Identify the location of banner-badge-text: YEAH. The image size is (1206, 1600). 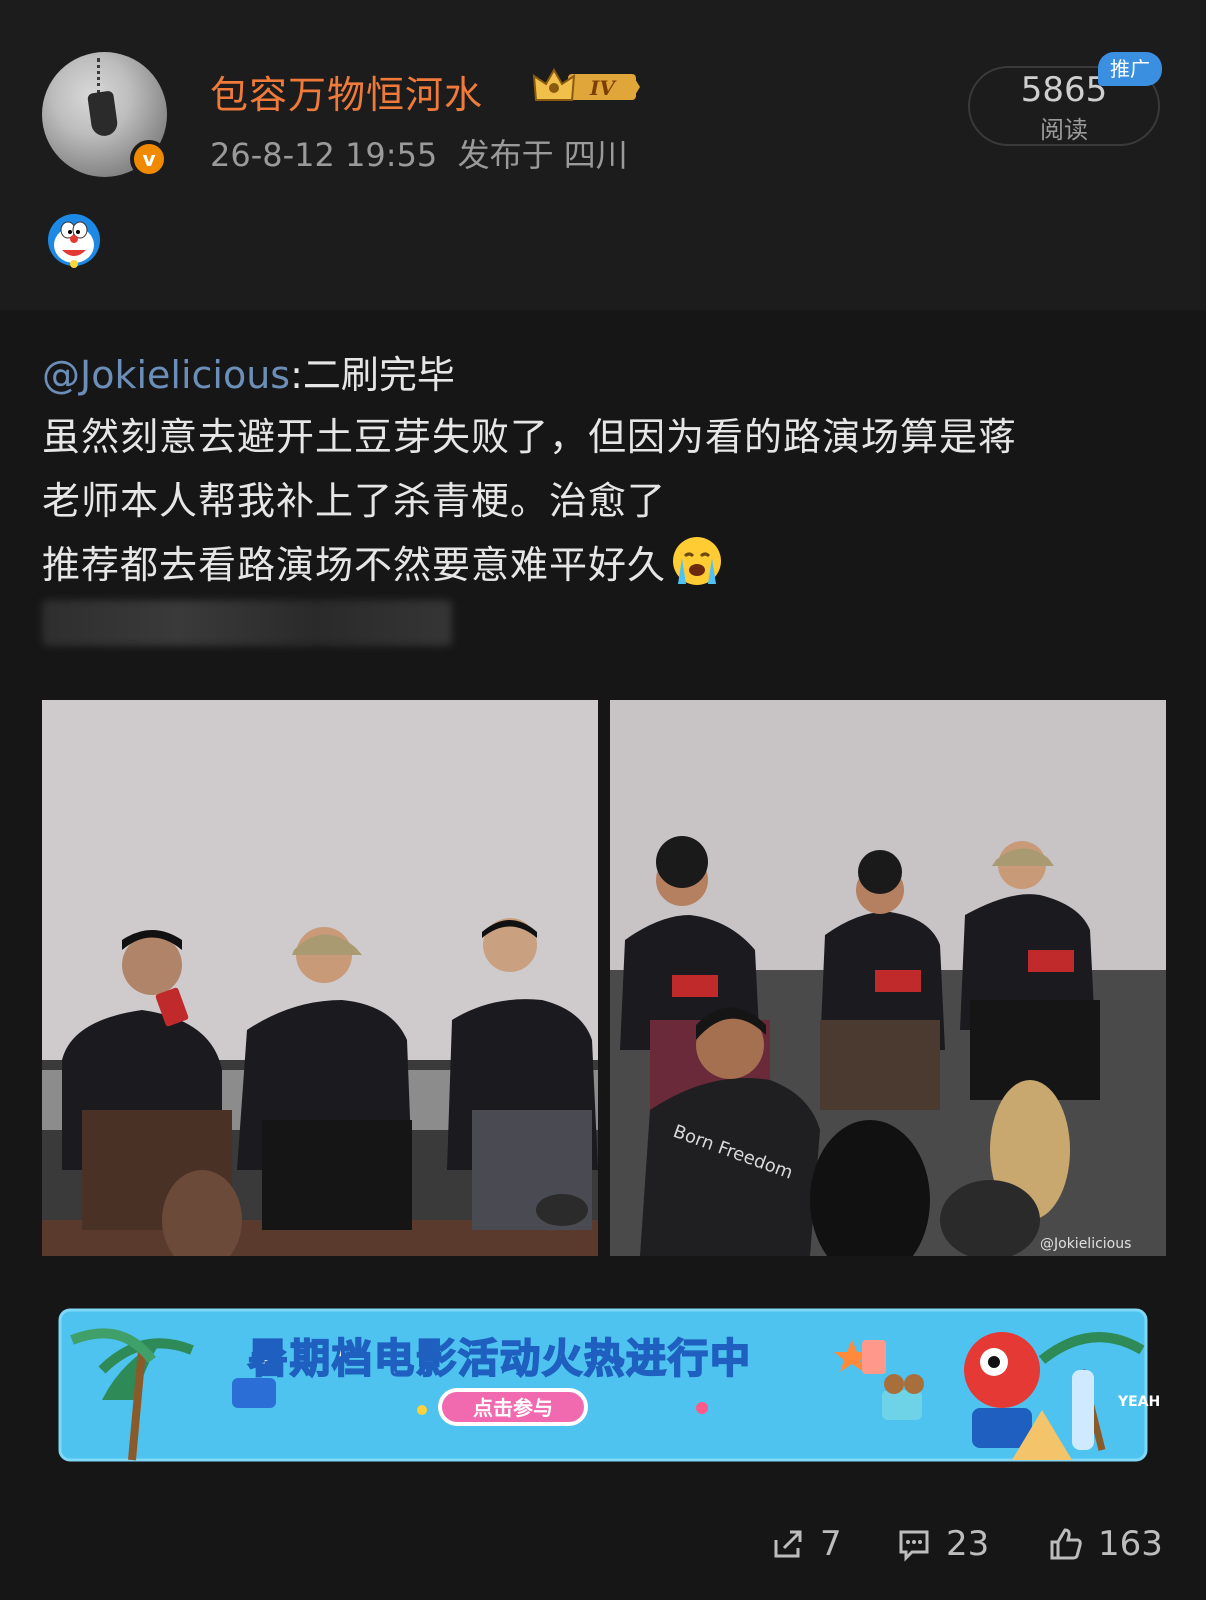
(1138, 1402).